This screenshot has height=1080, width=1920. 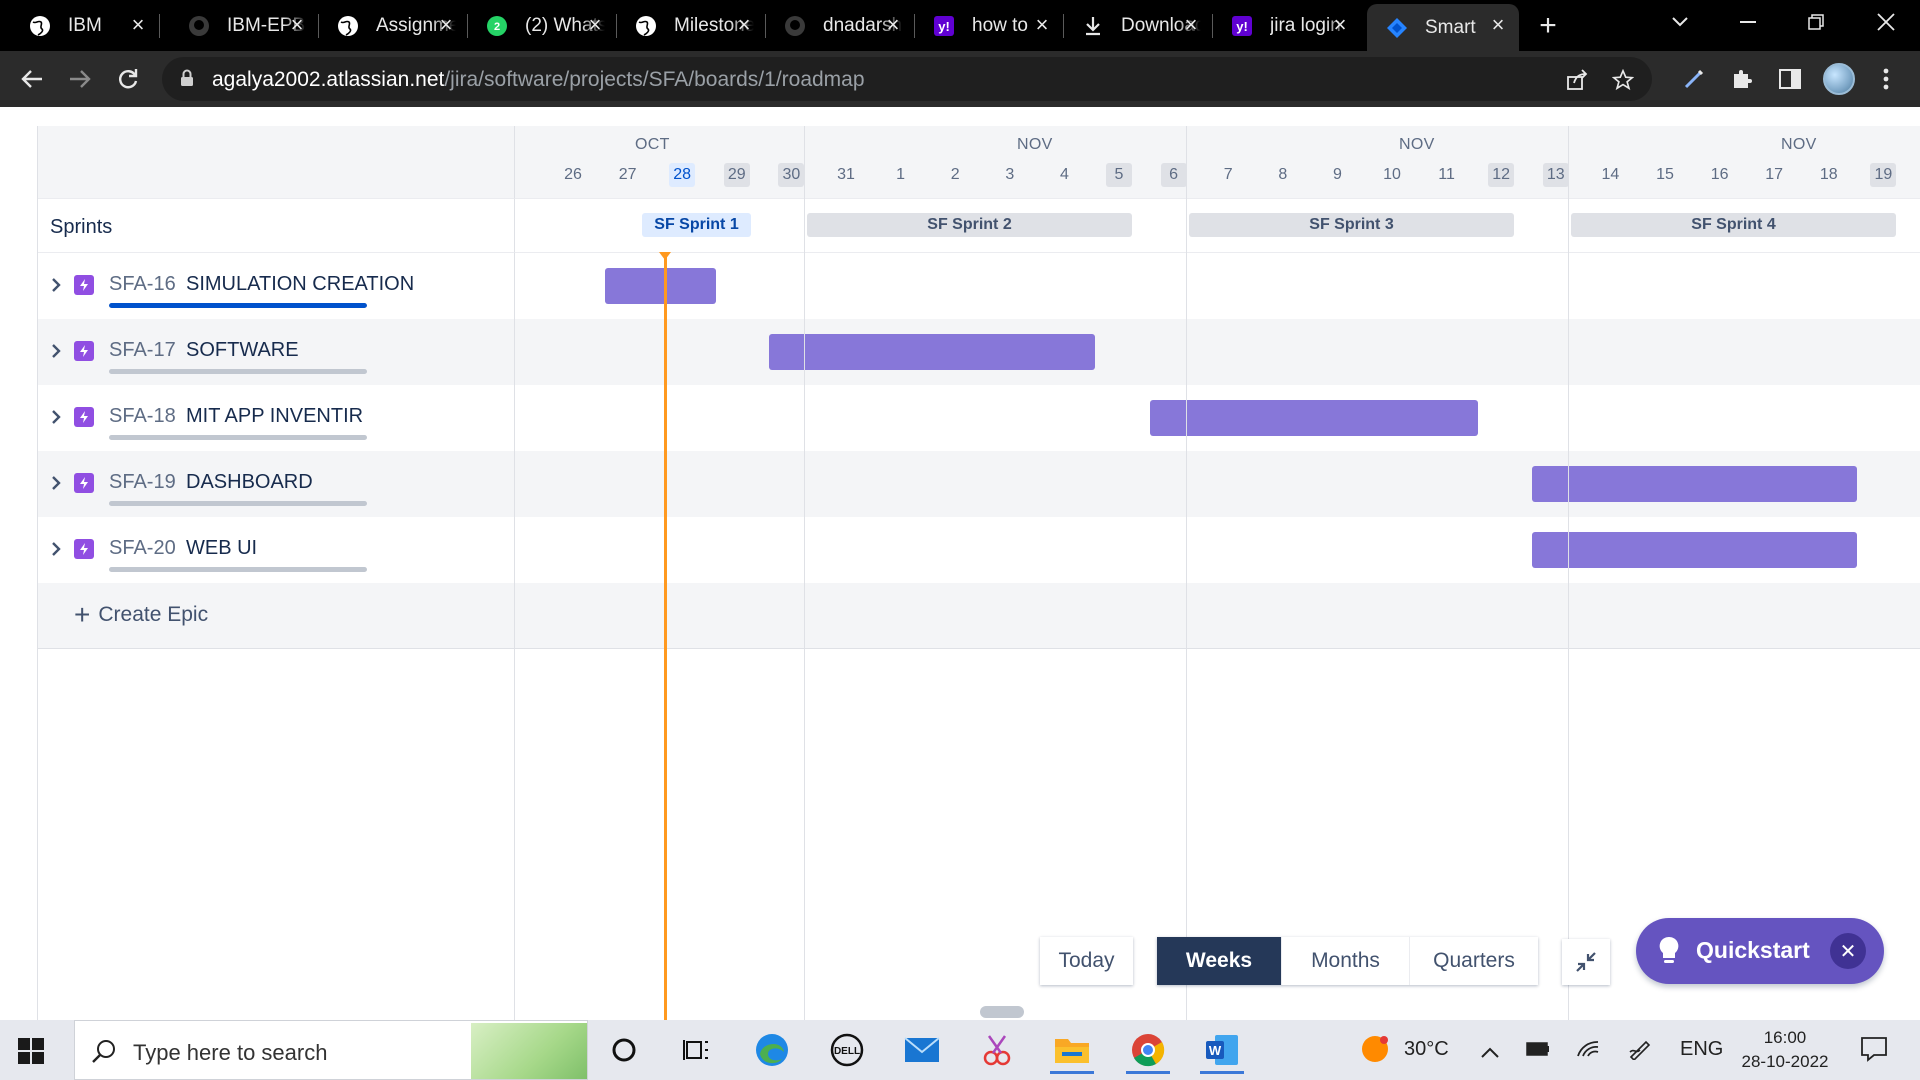 What do you see at coordinates (331, 1050) in the screenshot?
I see `taskbar-search-box: Type here to search` at bounding box center [331, 1050].